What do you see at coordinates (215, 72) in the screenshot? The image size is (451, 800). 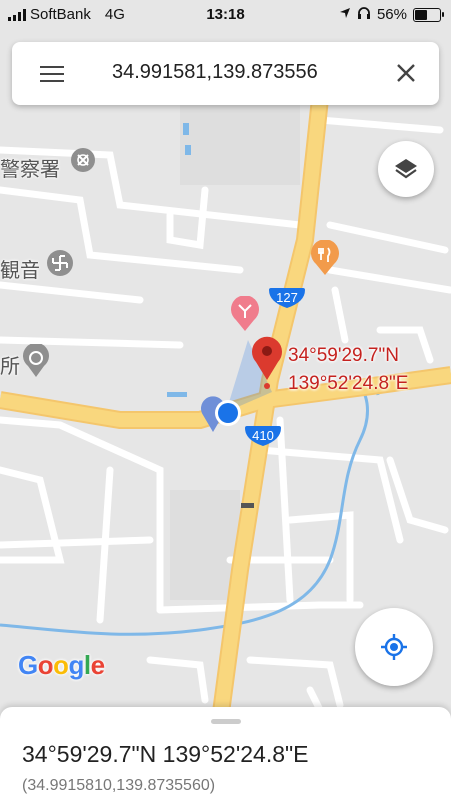 I see `search-query: 34.991581,139.873556` at bounding box center [215, 72].